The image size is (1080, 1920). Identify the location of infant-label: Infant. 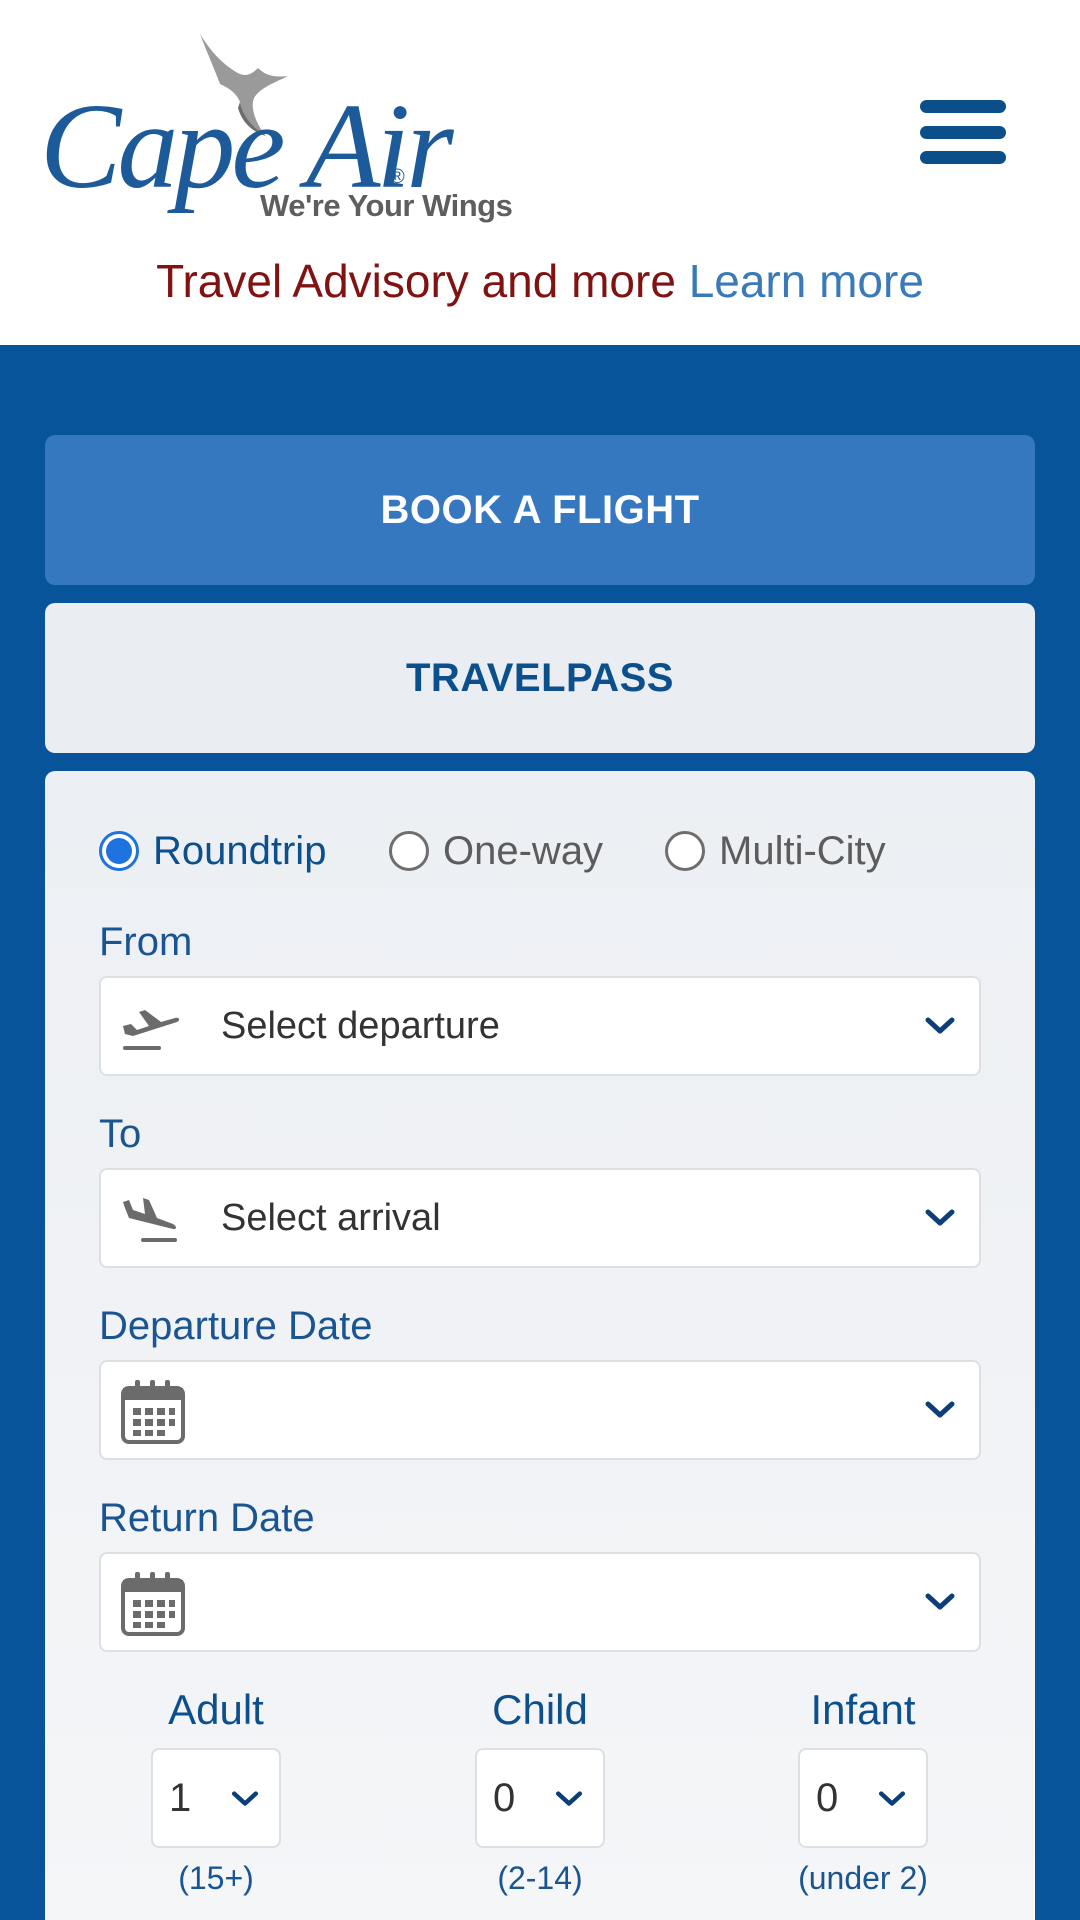
(863, 1709).